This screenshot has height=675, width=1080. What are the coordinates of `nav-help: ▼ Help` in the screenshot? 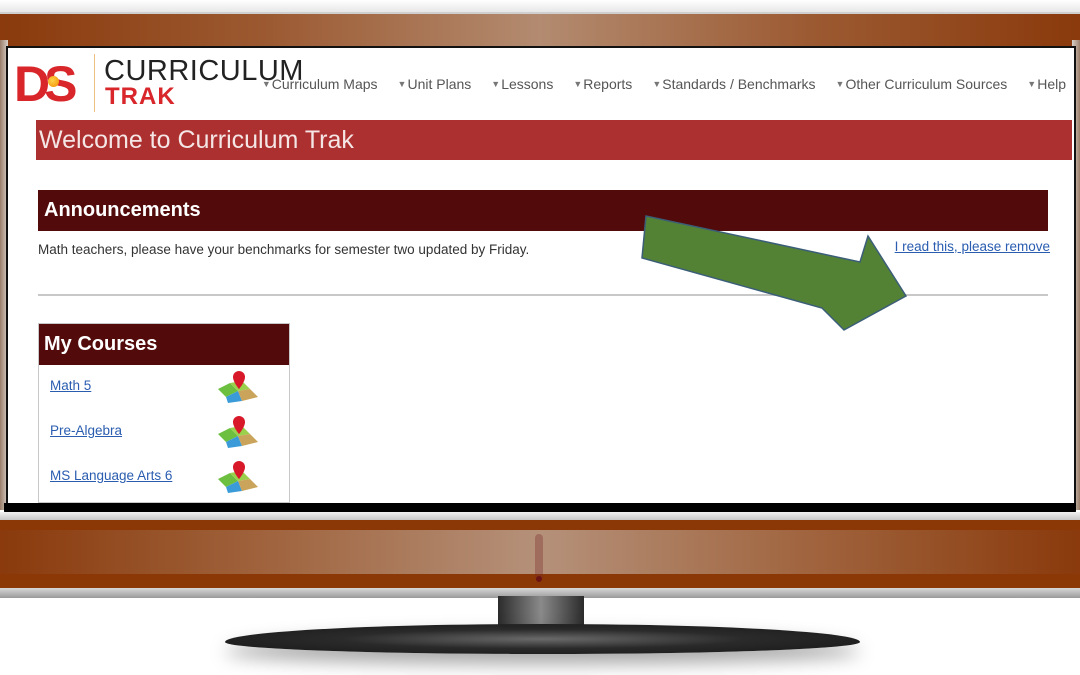 It's located at (1046, 84).